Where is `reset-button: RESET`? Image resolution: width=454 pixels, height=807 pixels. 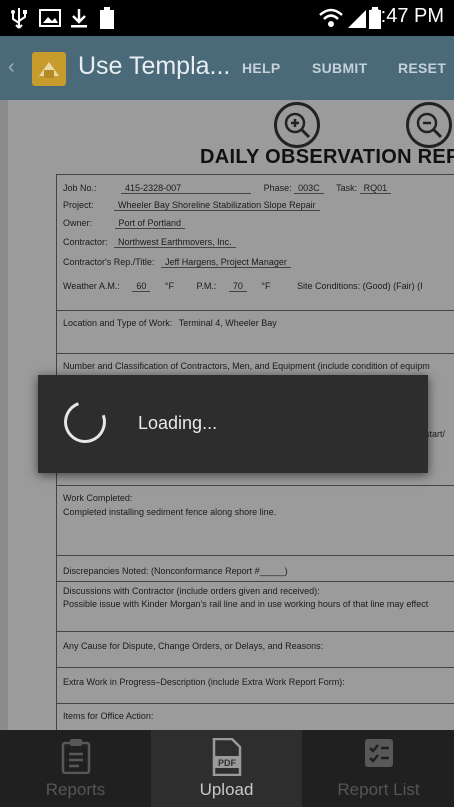 reset-button: RESET is located at coordinates (422, 68).